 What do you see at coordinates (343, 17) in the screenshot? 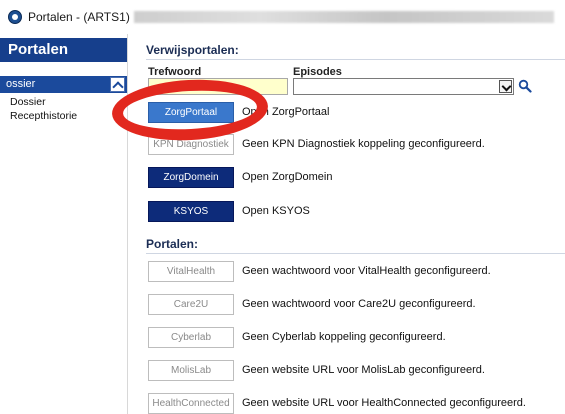
I see `title-redacted-region` at bounding box center [343, 17].